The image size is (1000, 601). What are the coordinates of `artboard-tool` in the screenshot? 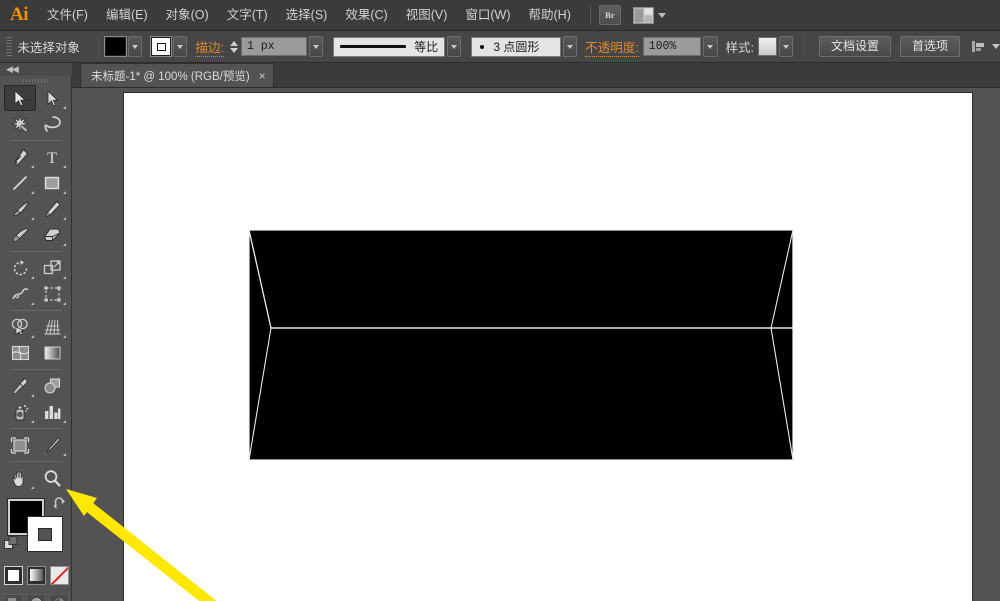 It's located at (20, 445).